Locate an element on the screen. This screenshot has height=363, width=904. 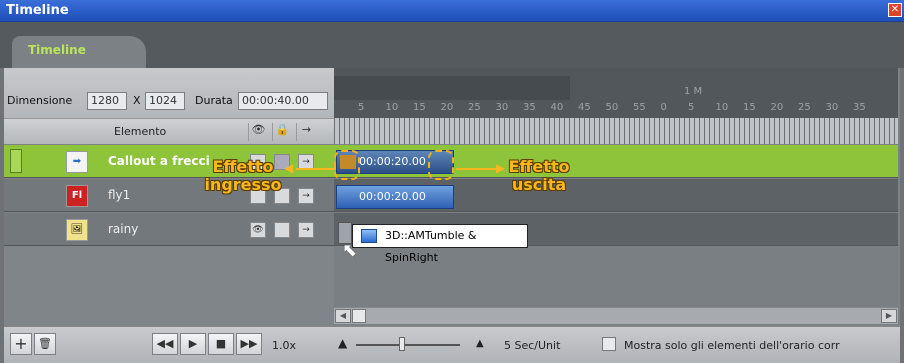
add-icon: + is located at coordinates (21, 344).